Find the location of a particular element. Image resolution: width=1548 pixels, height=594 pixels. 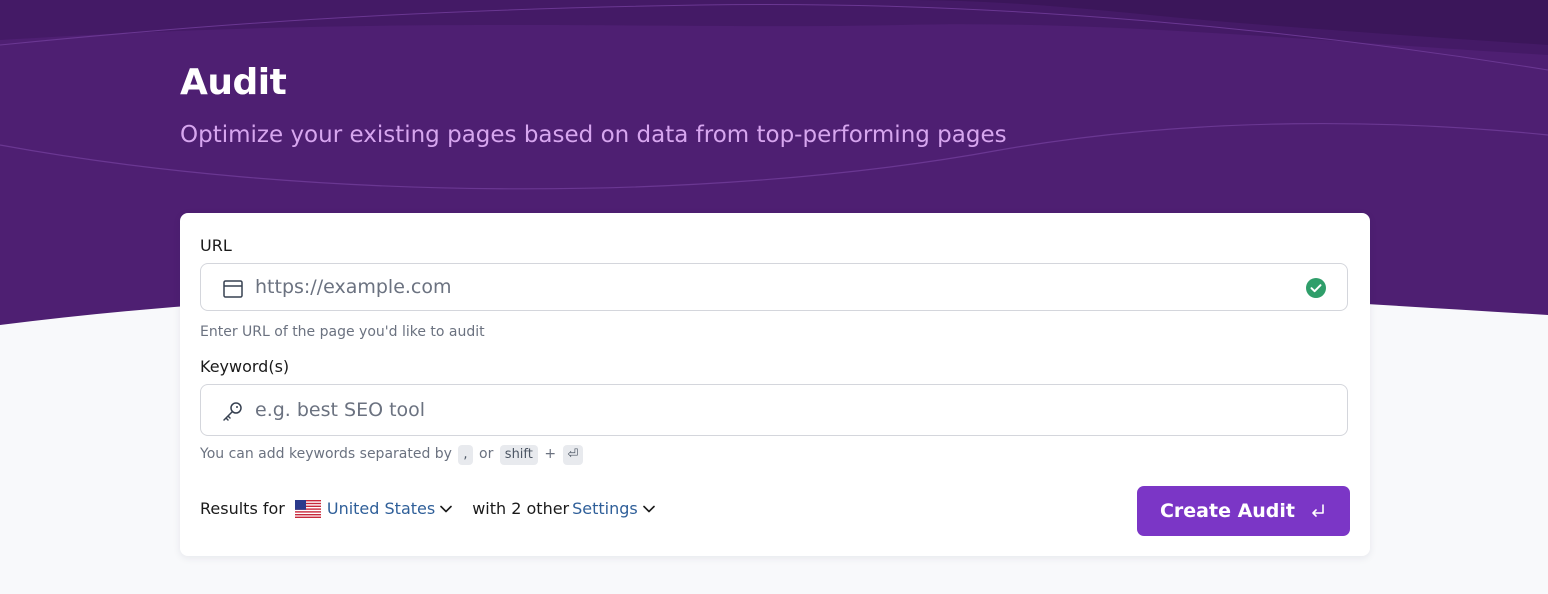

create-audit-button: Create Audit is located at coordinates (1243, 511).